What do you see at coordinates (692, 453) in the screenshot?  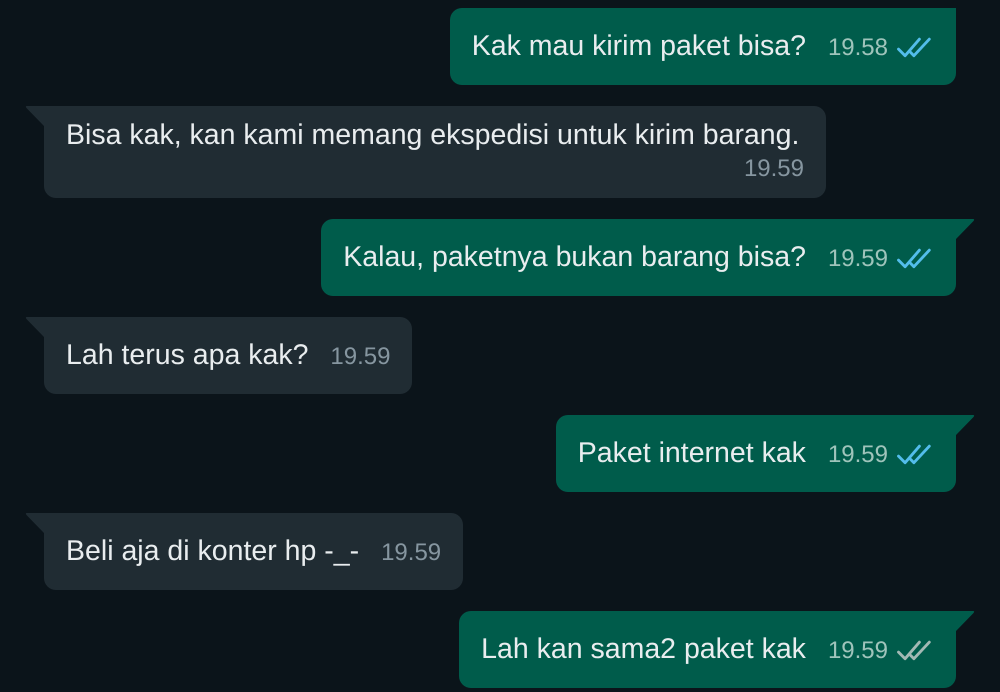 I see `message-text: Paket internet kak` at bounding box center [692, 453].